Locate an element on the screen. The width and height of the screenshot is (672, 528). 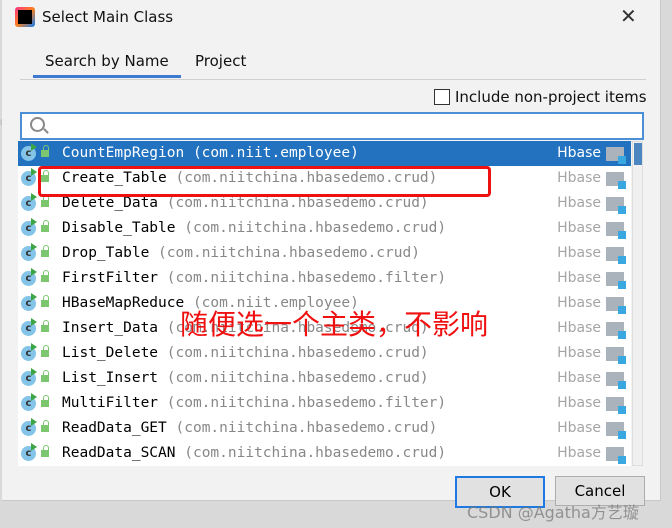
checkbox-box is located at coordinates (442, 97).